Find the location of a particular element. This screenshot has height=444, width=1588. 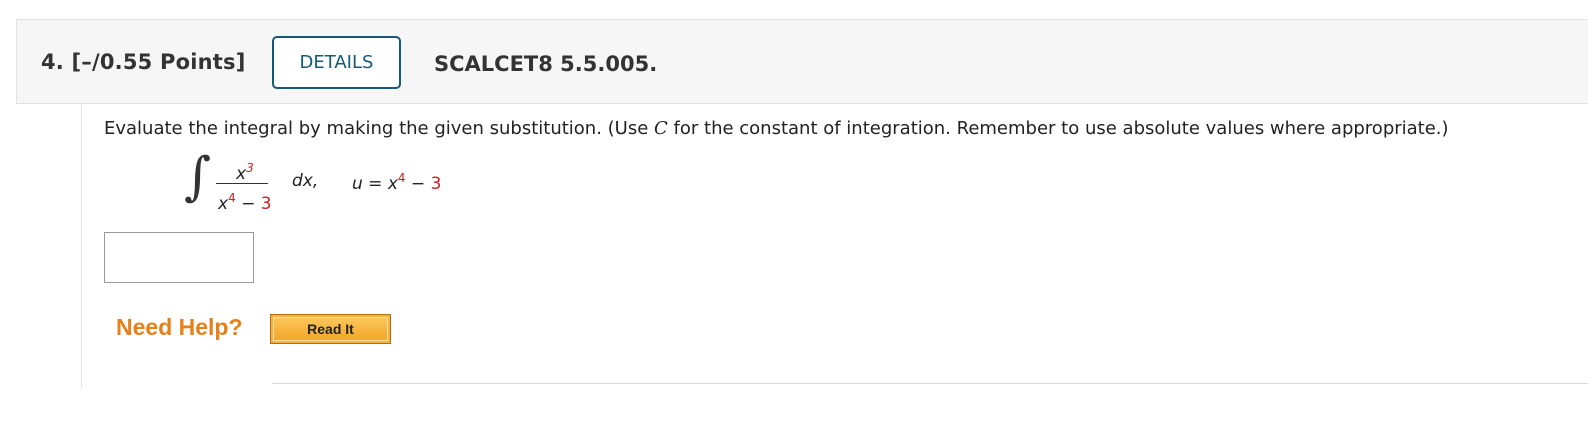

integral-sign: ∫ is located at coordinates (198, 177).